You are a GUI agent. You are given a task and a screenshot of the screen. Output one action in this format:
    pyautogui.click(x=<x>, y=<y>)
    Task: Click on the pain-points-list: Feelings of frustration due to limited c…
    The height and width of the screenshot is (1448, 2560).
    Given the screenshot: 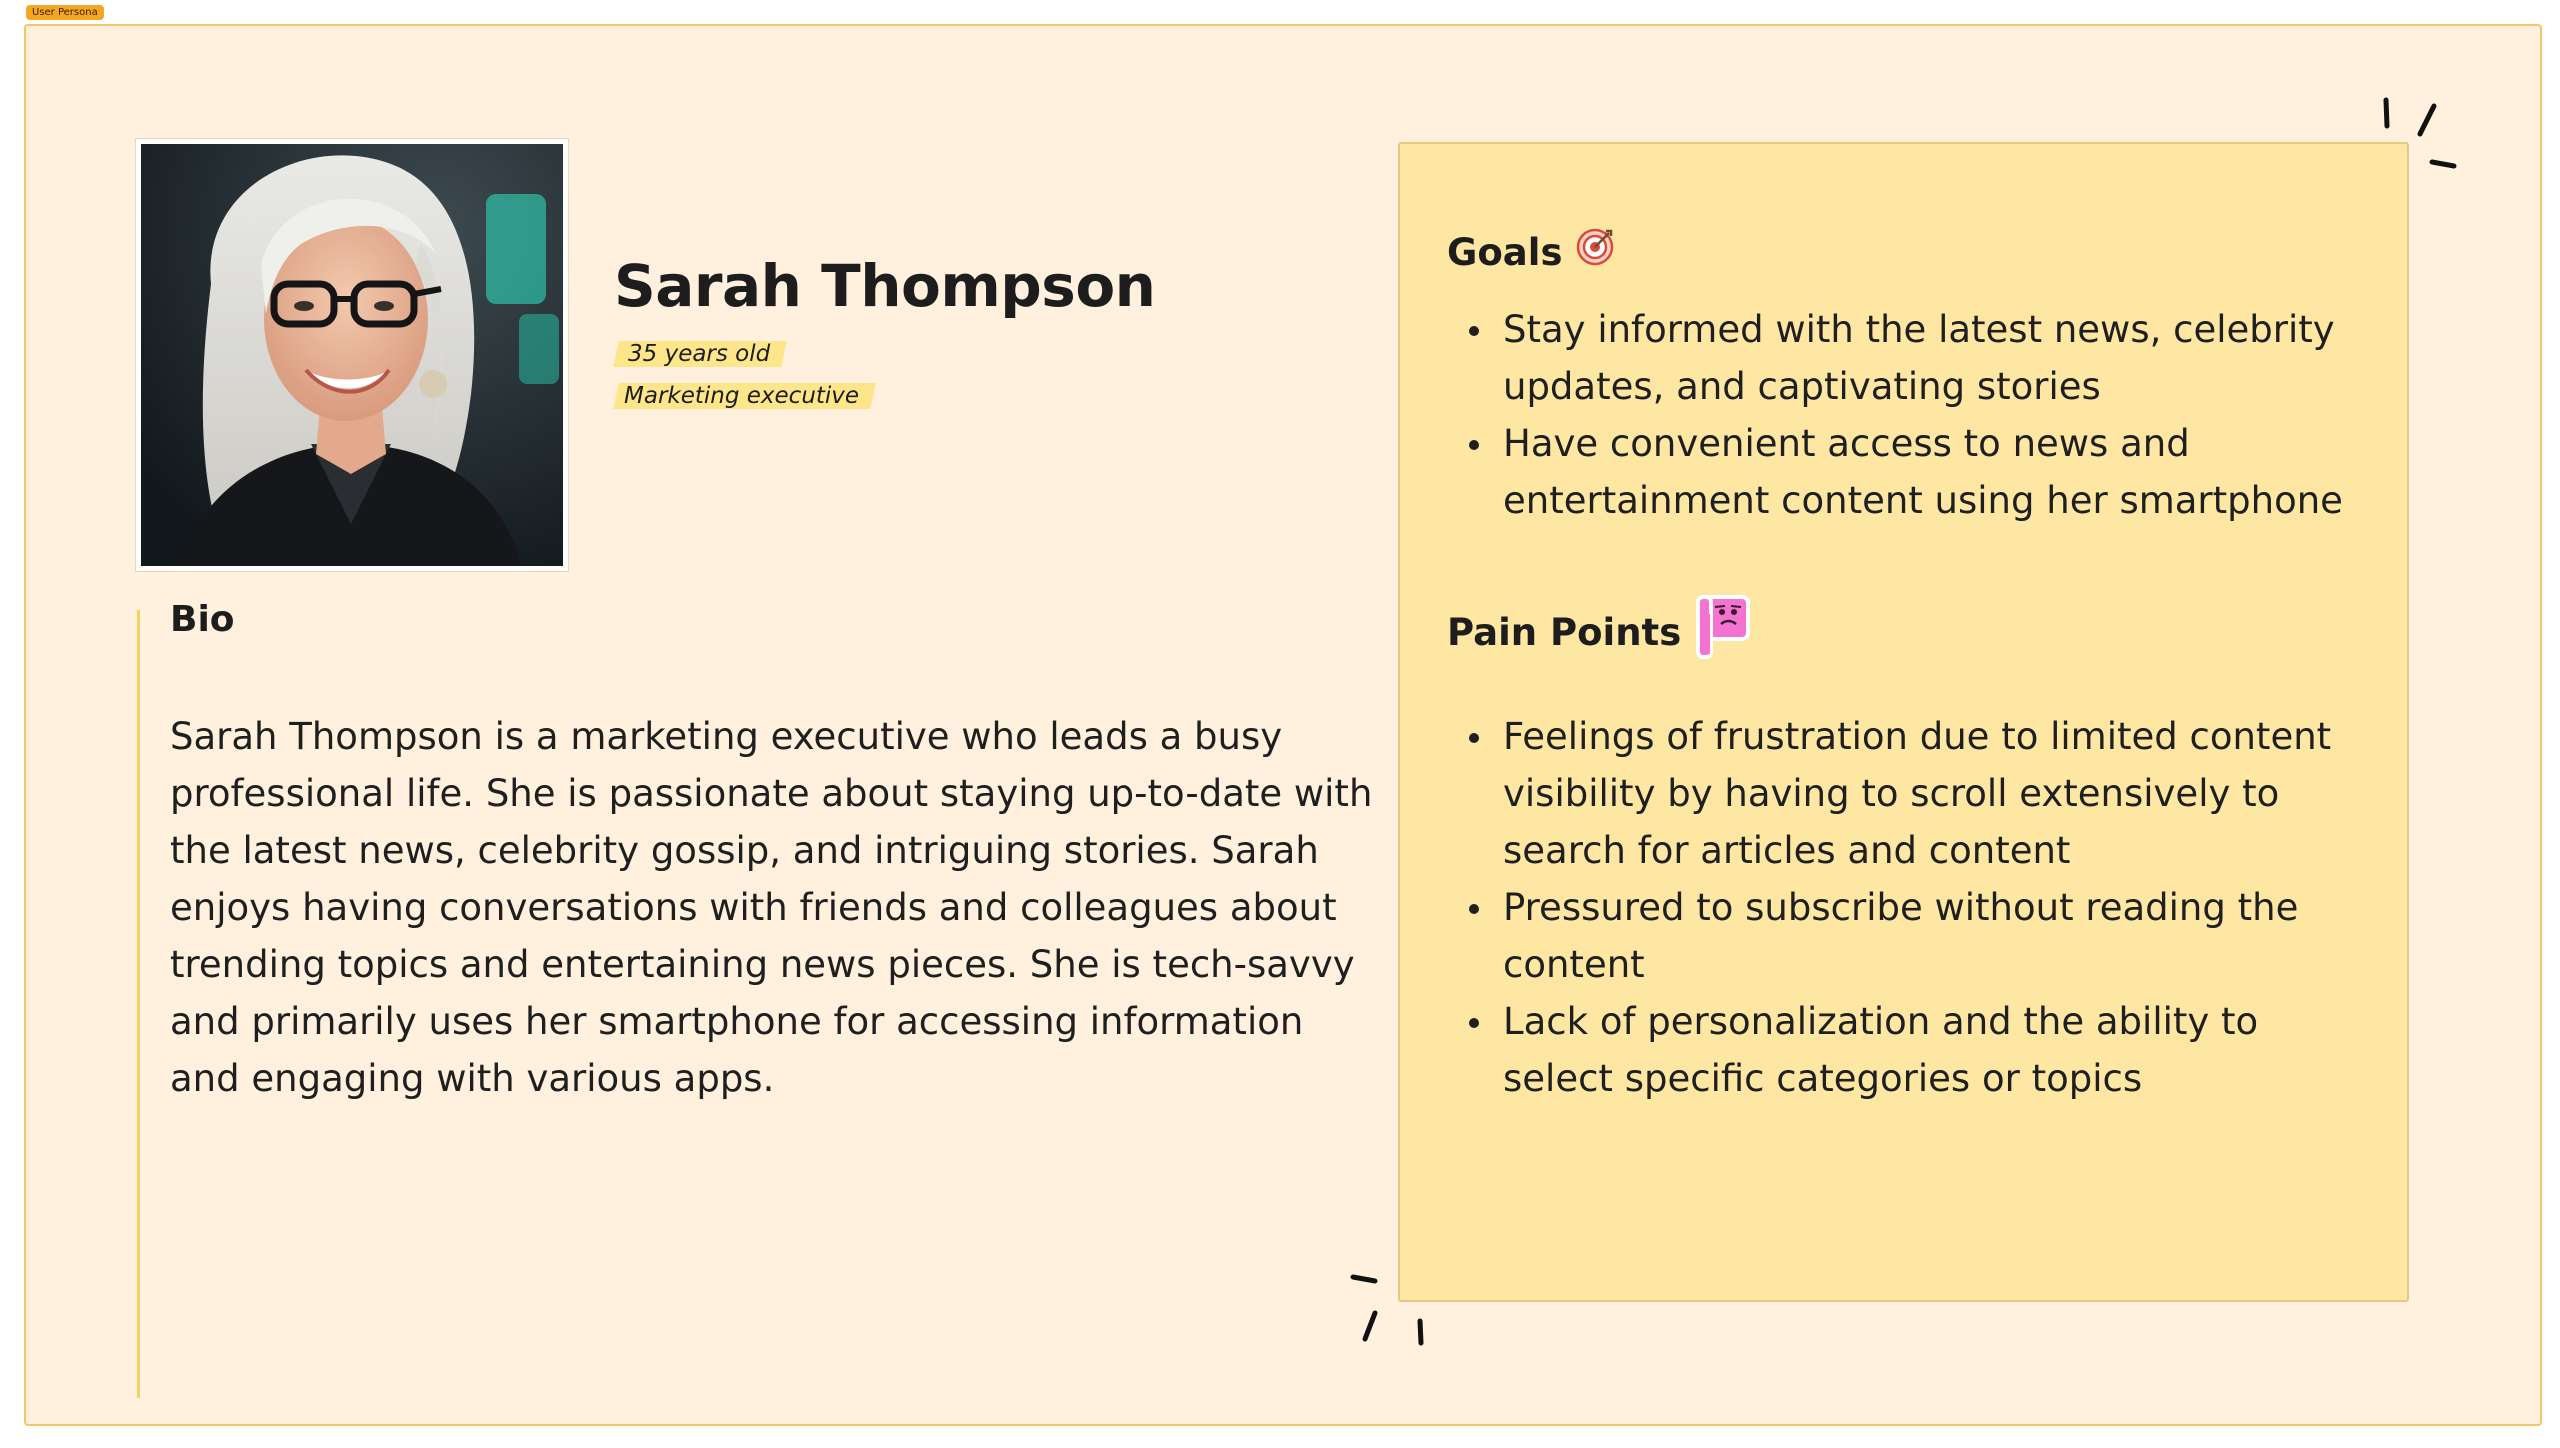 What is the action you would take?
    pyautogui.click(x=1916, y=907)
    